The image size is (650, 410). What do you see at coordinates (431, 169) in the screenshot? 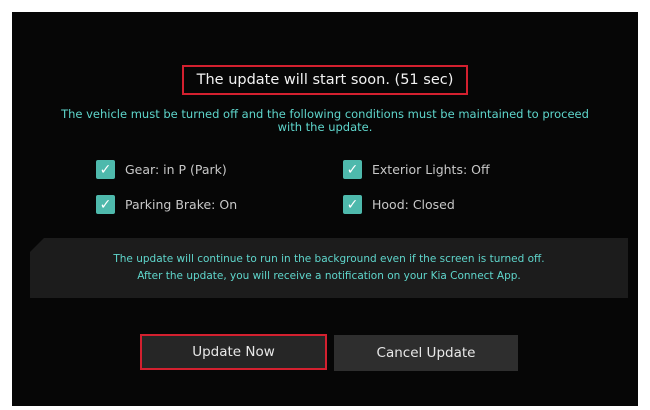
I see `condition-label: Exterior Lights: Off` at bounding box center [431, 169].